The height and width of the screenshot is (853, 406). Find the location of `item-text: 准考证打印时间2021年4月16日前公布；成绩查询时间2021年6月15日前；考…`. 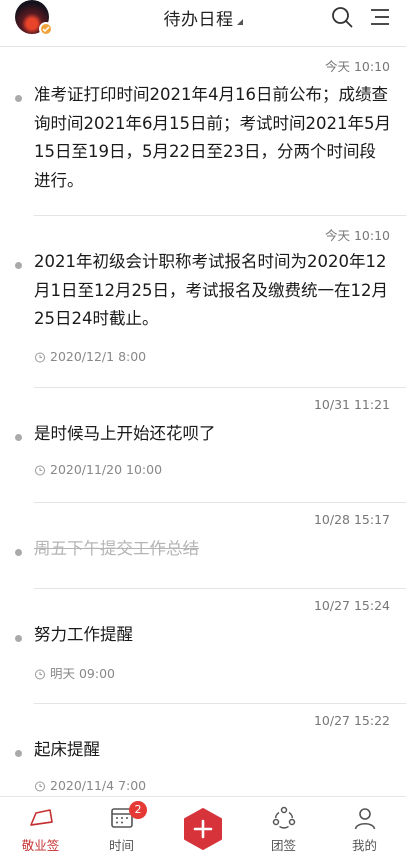

item-text: 准考证打印时间2021年4月16日前公布；成绩查询时间2021年6月15日前；考… is located at coordinates (212, 137).